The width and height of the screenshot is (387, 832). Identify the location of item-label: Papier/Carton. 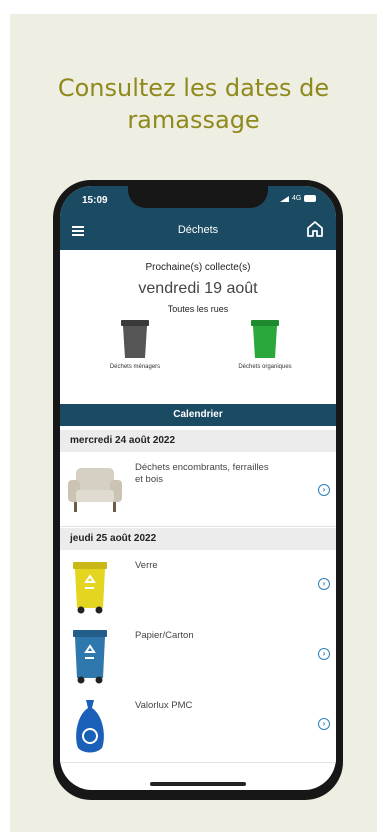
(164, 635).